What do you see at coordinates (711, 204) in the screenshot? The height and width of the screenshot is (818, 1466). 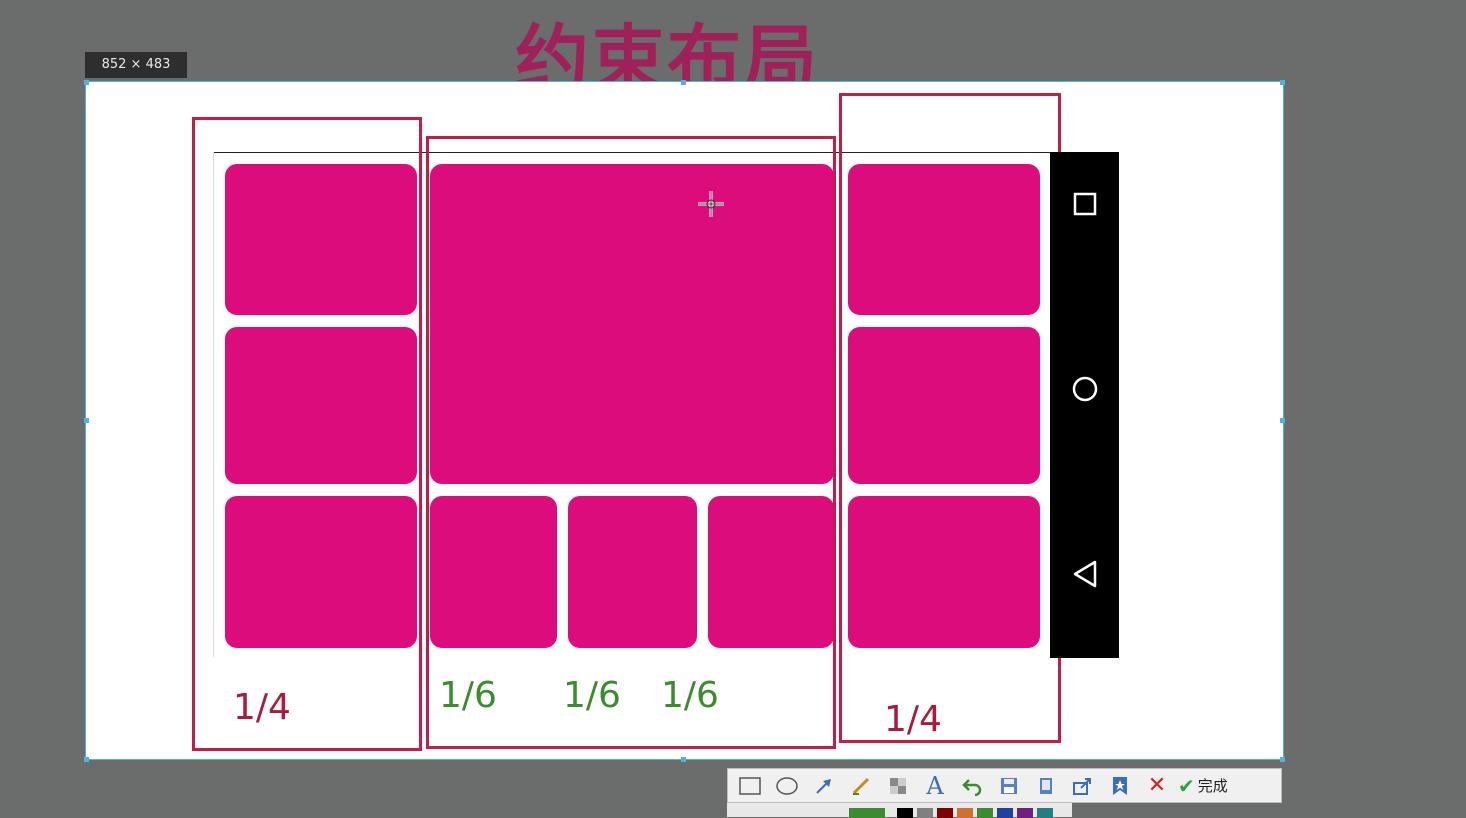 I see `crosshair-cursor-icon` at bounding box center [711, 204].